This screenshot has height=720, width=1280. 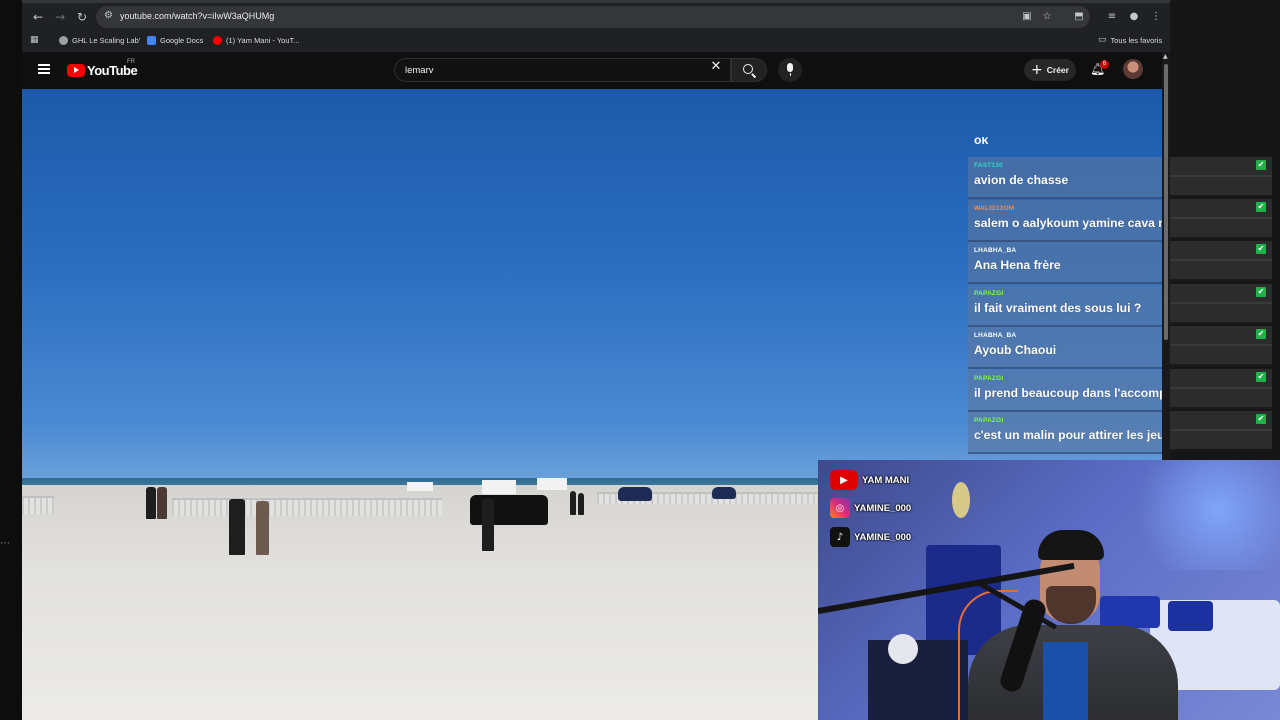 What do you see at coordinates (1065, 348) in the screenshot?
I see `chat-message: LHABHA_BA Ayoub Chaoui` at bounding box center [1065, 348].